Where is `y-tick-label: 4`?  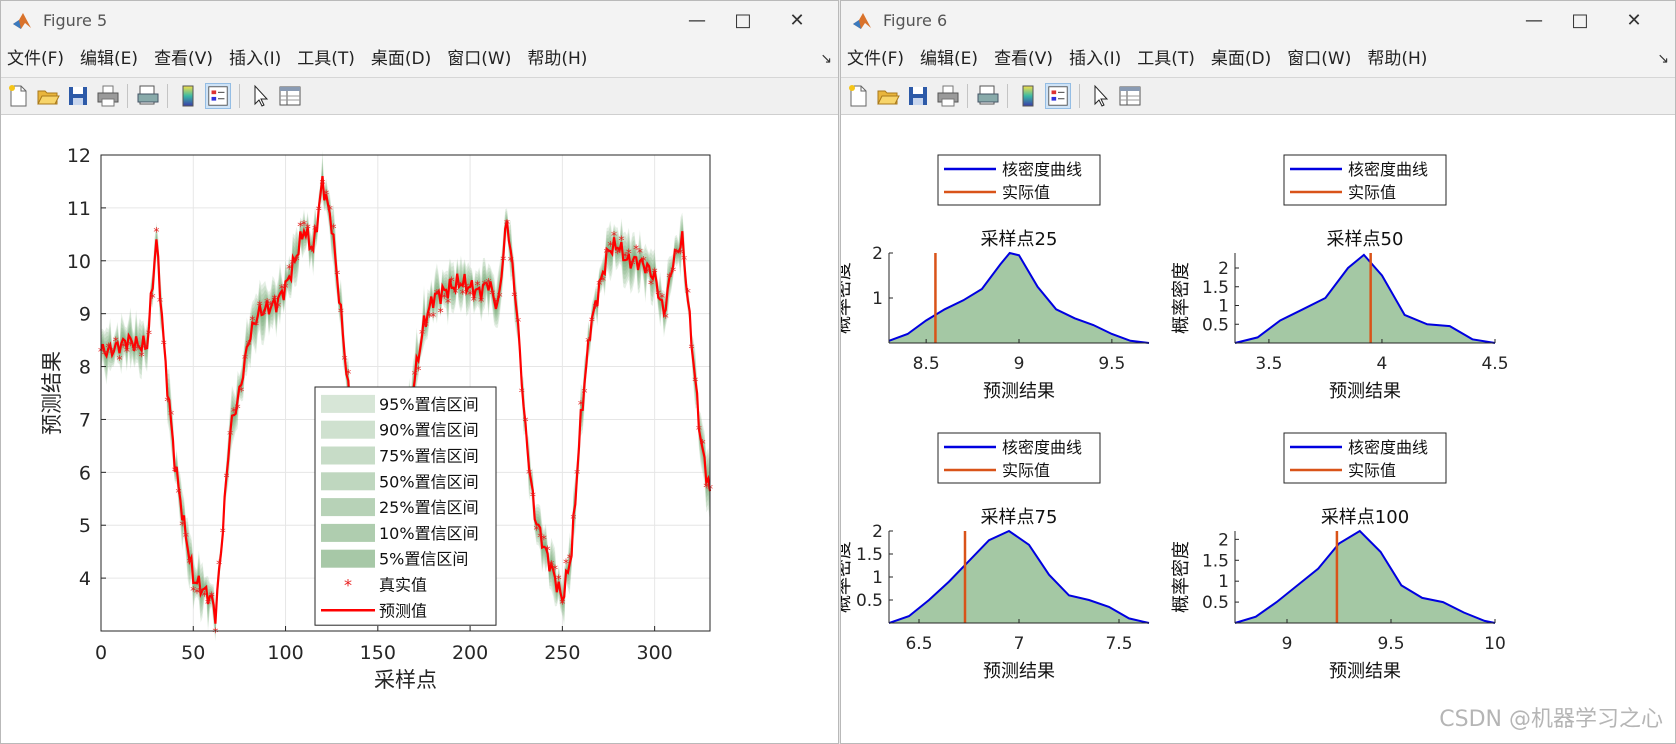
y-tick-label: 4 is located at coordinates (85, 579).